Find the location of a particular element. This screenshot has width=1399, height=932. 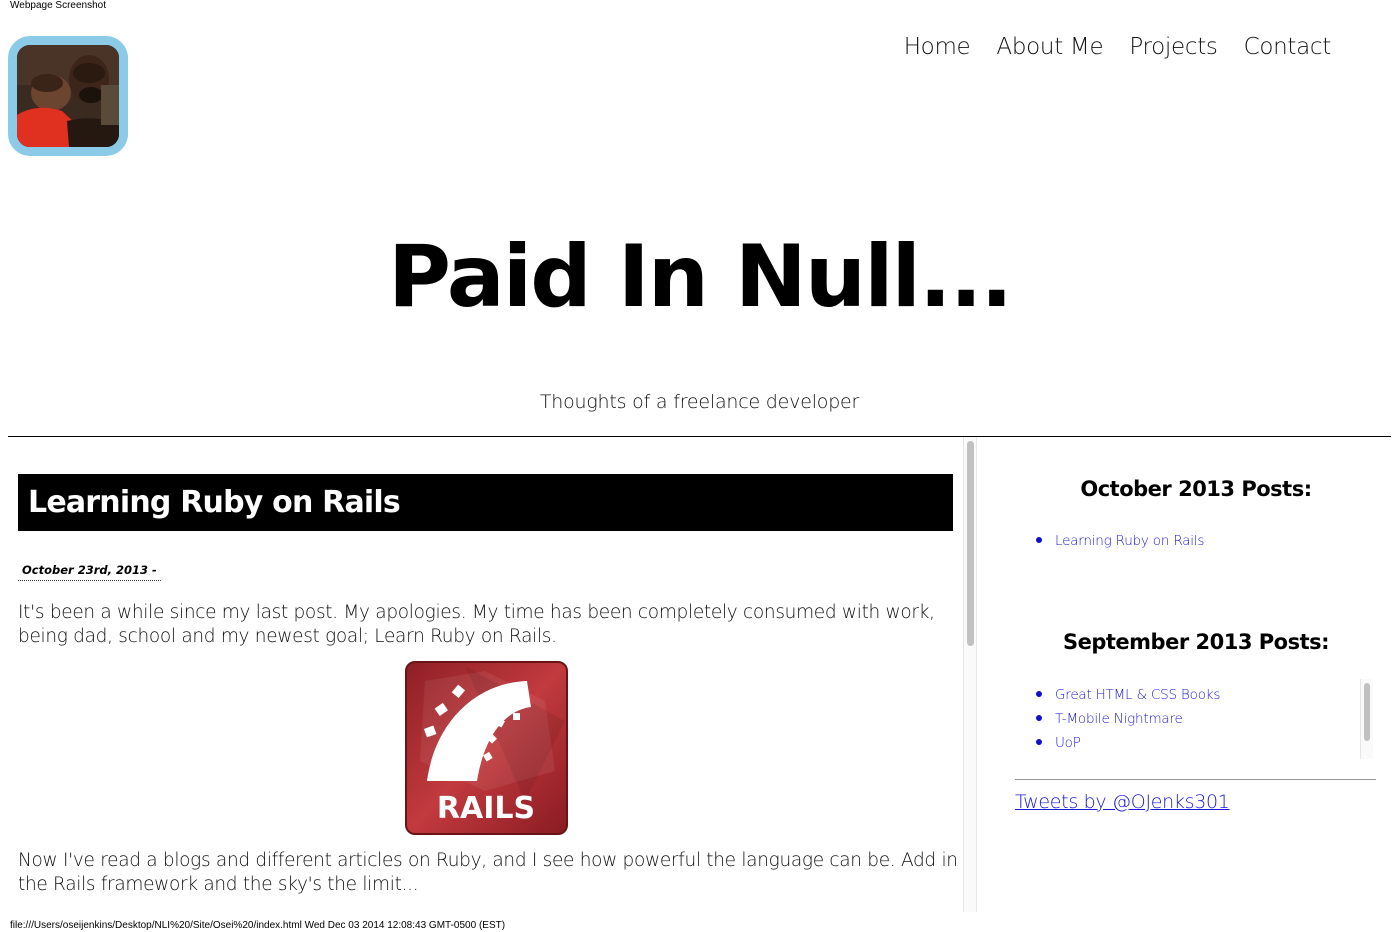

september-list-scrollbar-thumb is located at coordinates (1367, 712).